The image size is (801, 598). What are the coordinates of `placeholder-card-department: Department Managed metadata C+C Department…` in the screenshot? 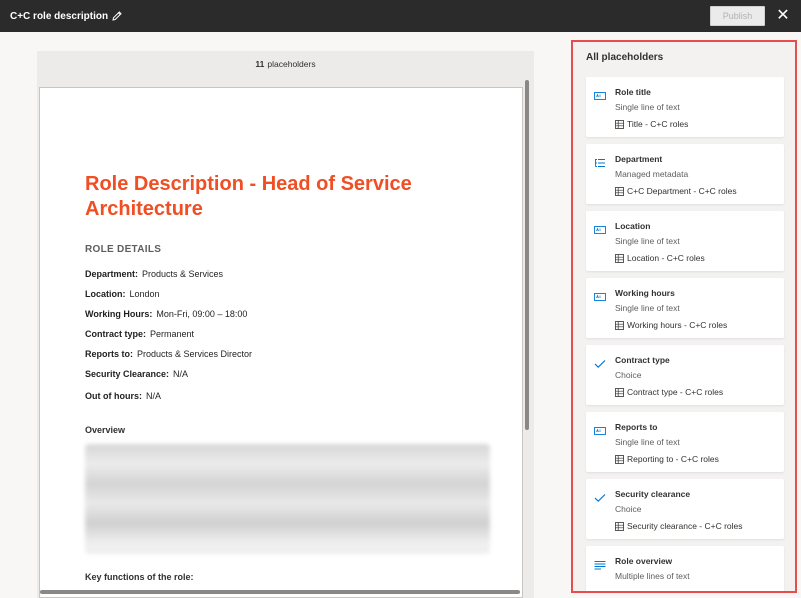 It's located at (685, 174).